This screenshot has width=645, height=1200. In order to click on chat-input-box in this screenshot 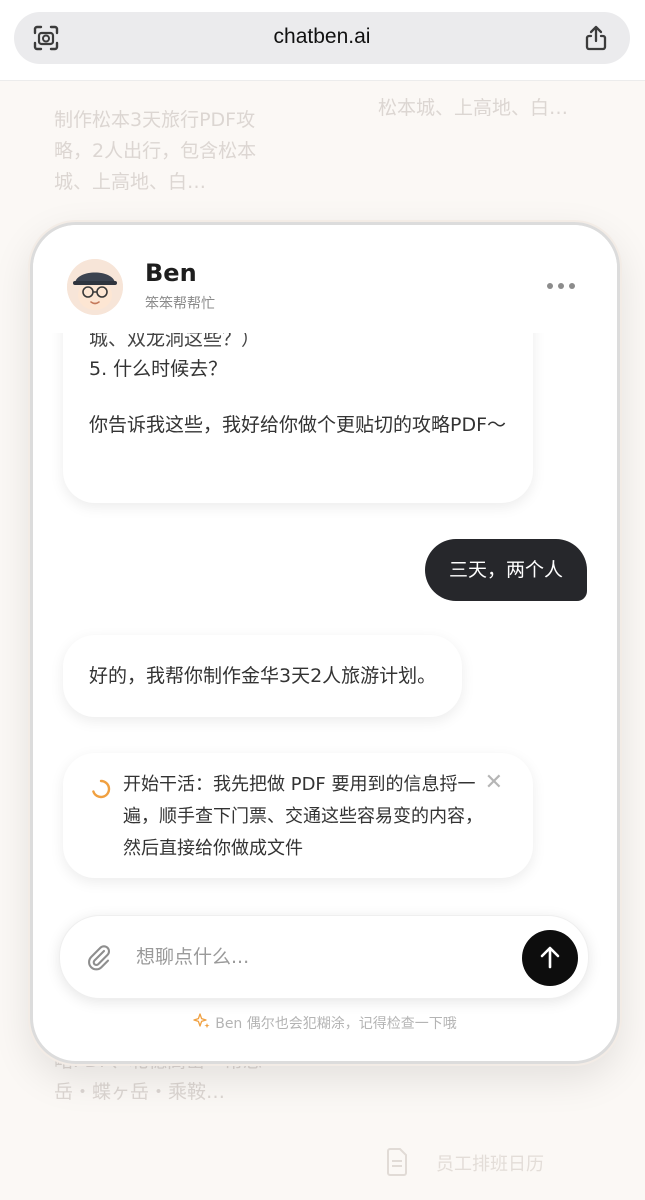, I will do `click(324, 957)`.